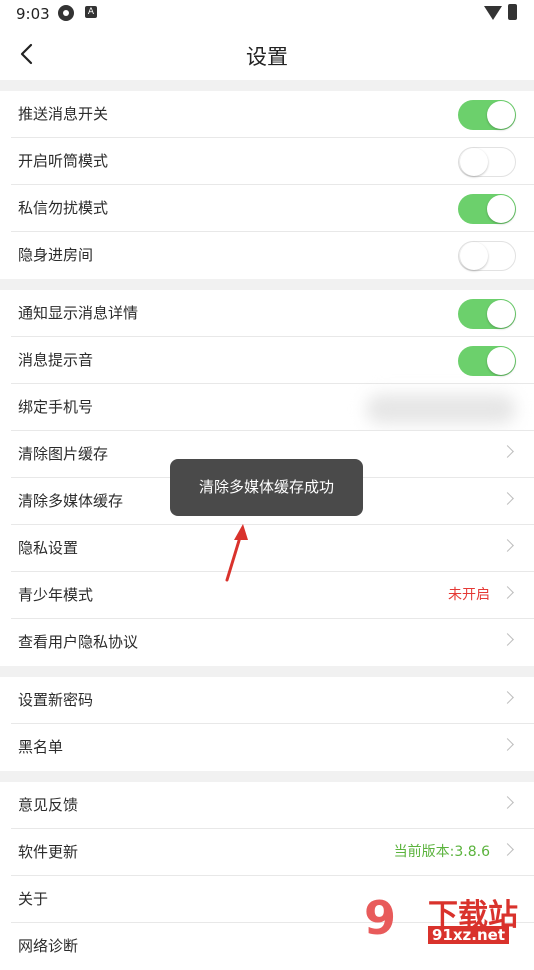 Image resolution: width=534 pixels, height=970 pixels. What do you see at coordinates (493, 13) in the screenshot?
I see `wifi-icon` at bounding box center [493, 13].